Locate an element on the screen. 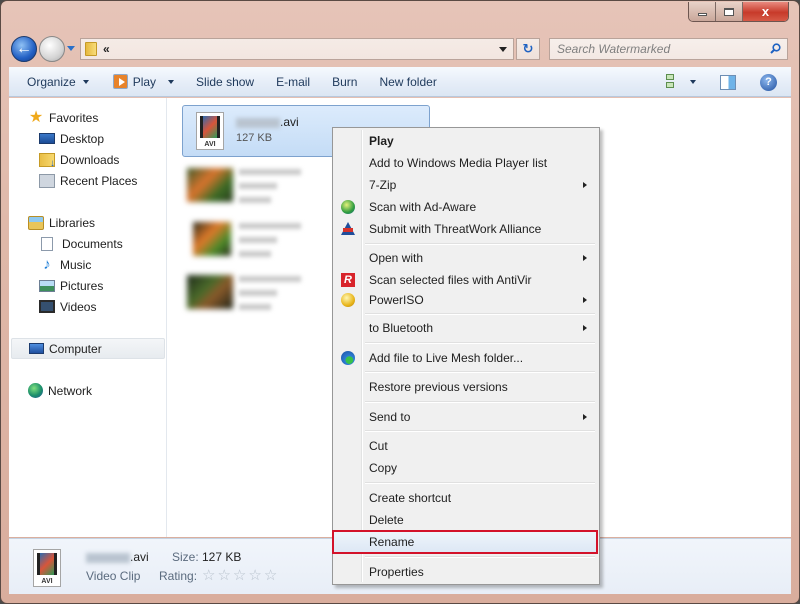 The image size is (800, 604). menu-item-label: Create shortcut is located at coordinates (410, 498).